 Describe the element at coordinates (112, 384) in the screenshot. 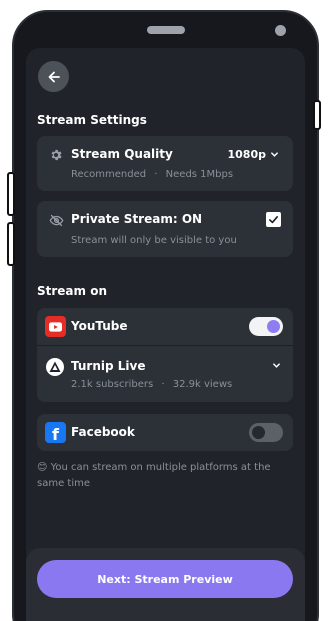

I see `channel-subscribers: 2.1k subscribers` at that location.